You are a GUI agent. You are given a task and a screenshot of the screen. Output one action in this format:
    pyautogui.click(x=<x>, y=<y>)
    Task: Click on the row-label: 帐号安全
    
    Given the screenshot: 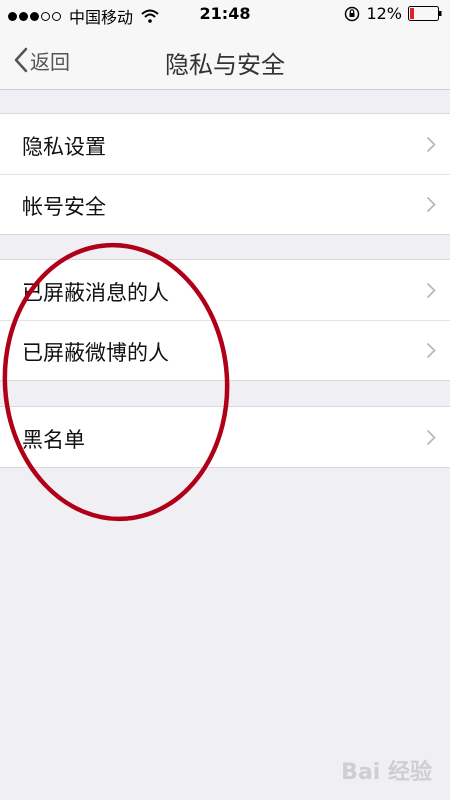 What is the action you would take?
    pyautogui.click(x=64, y=207)
    